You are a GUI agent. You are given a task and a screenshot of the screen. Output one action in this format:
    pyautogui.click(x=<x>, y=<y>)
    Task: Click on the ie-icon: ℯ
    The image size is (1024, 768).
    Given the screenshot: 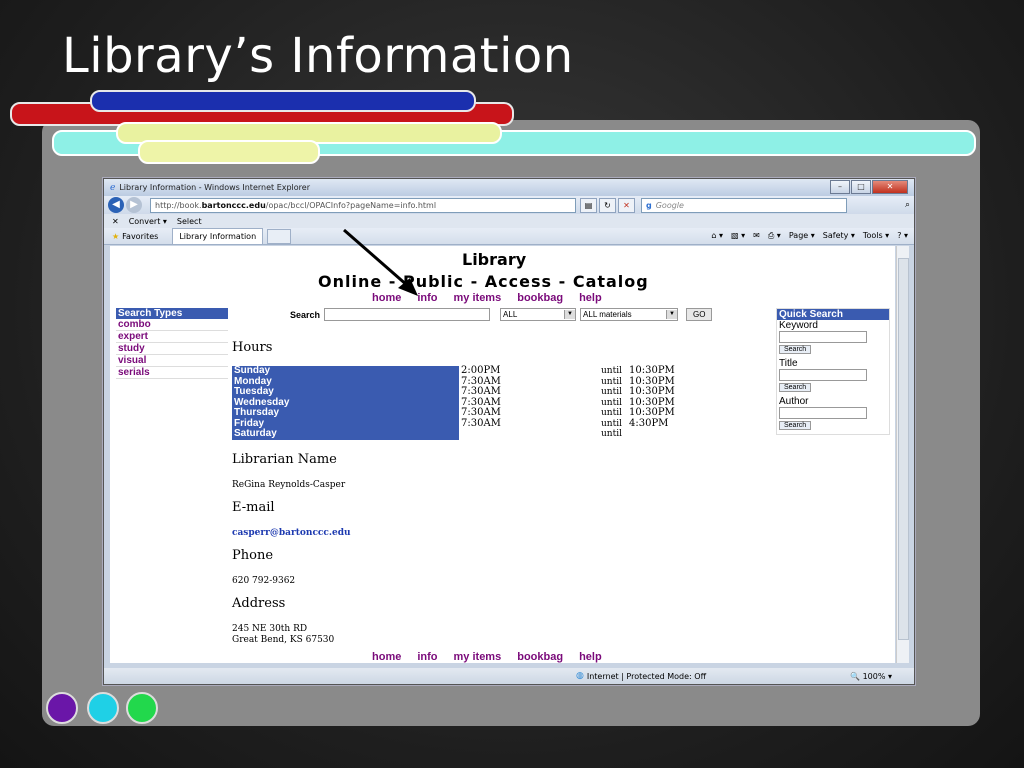 What is the action you would take?
    pyautogui.click(x=113, y=187)
    